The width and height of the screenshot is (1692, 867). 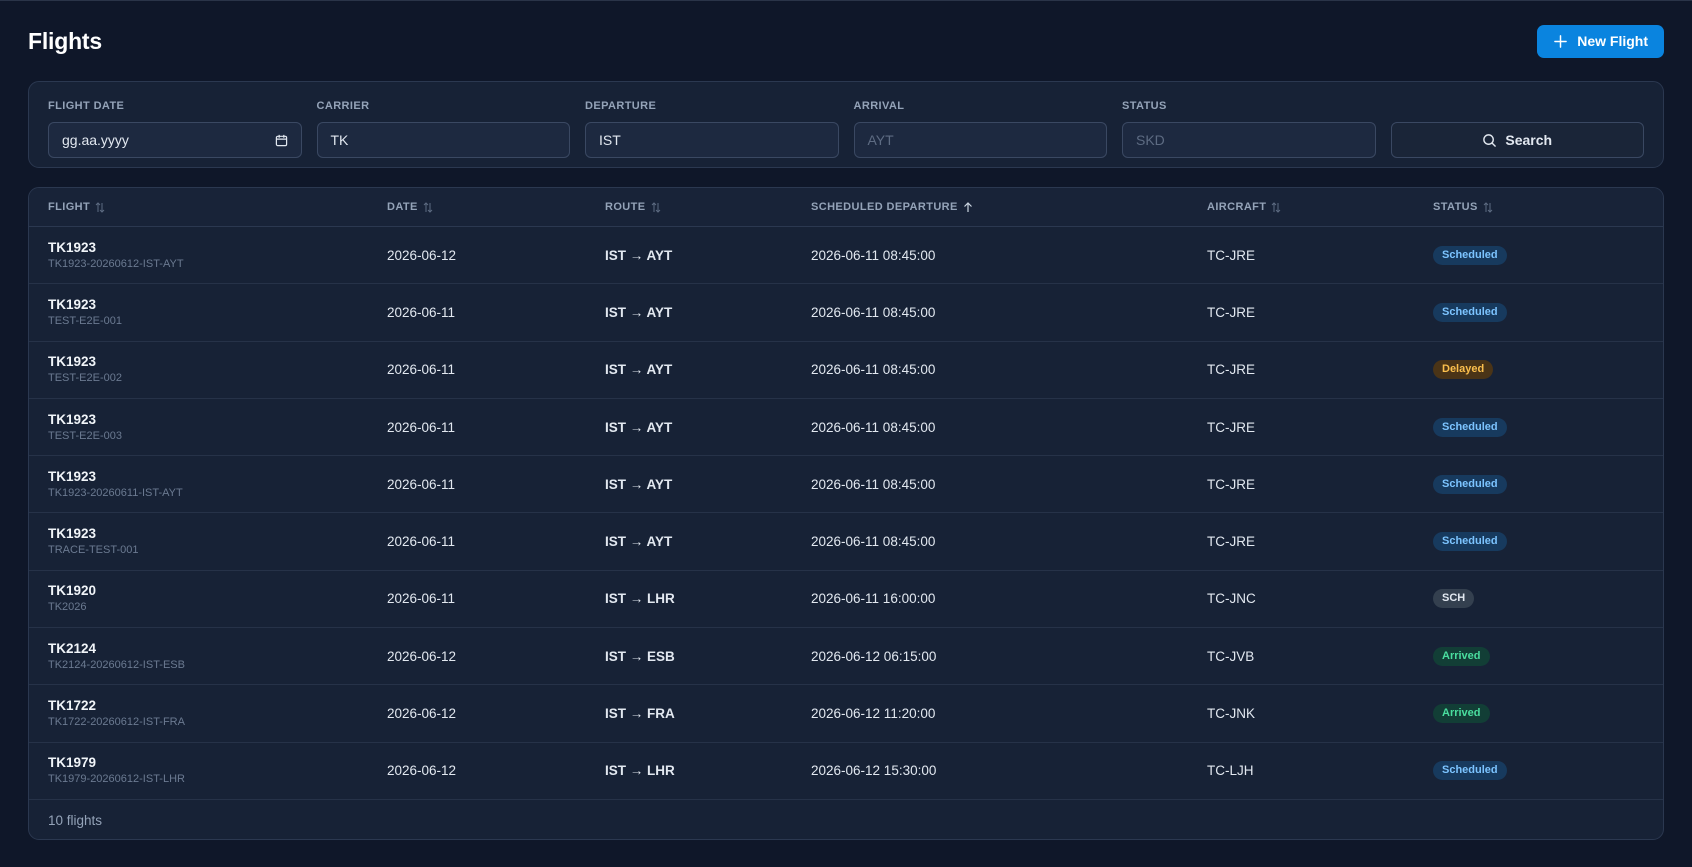 I want to click on flight-cell: TK1920 TK2026, so click(x=208, y=598).